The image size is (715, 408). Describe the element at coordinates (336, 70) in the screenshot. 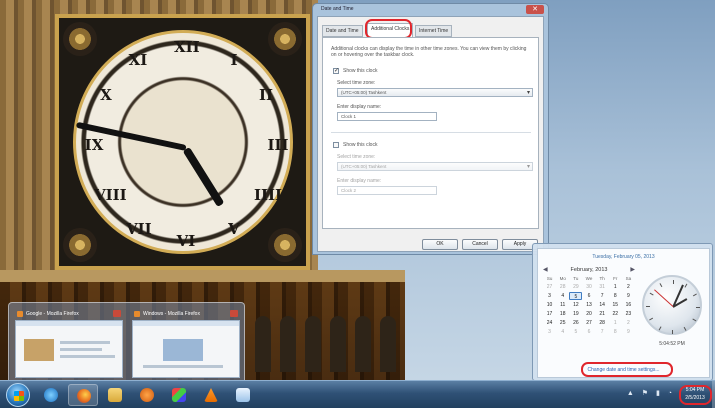

I see `show-clock-1-checkbox` at that location.